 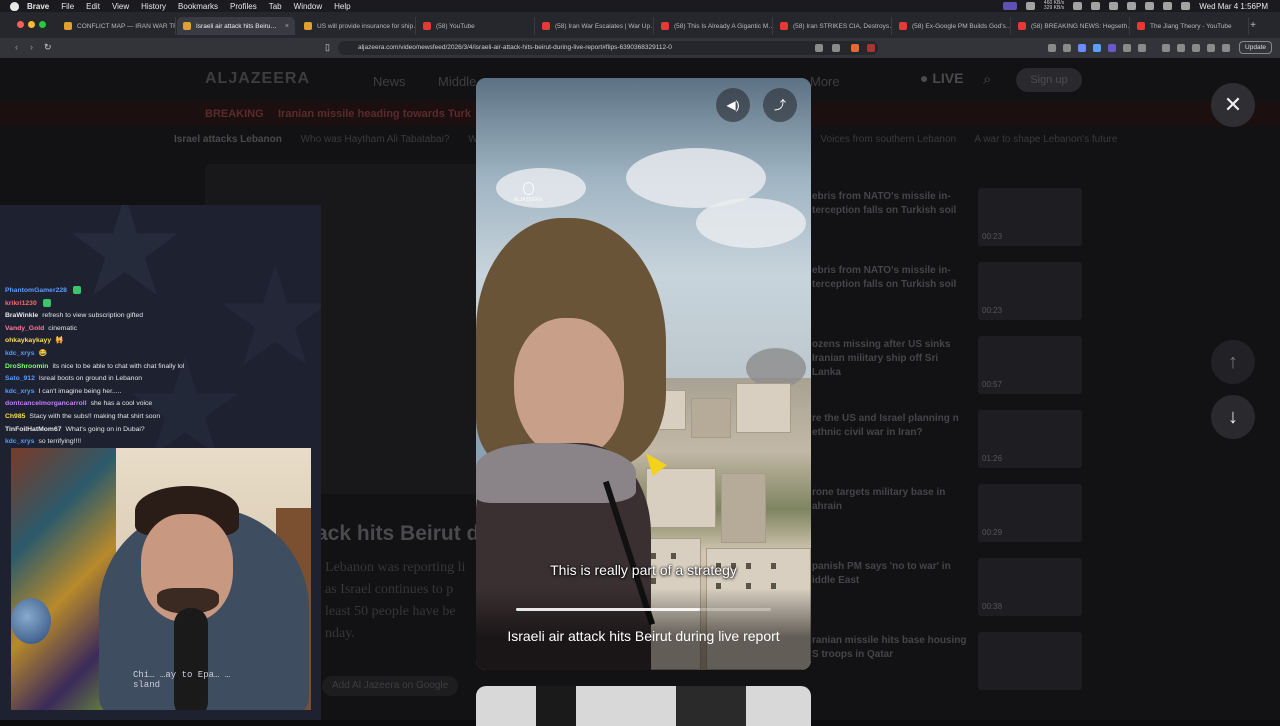 What do you see at coordinates (643, 706) in the screenshot?
I see `next-video-card` at bounding box center [643, 706].